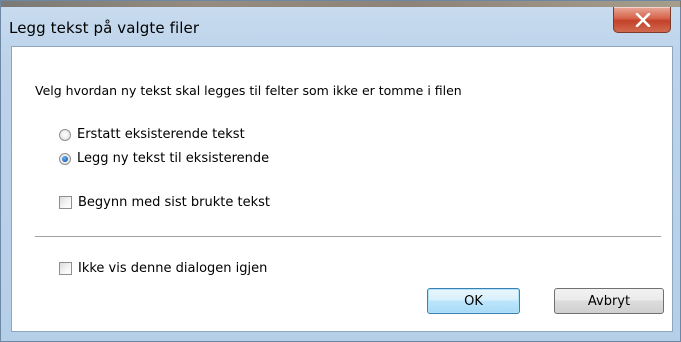 This screenshot has height=342, width=681. Describe the element at coordinates (473, 301) in the screenshot. I see `ok-button: OK` at that location.